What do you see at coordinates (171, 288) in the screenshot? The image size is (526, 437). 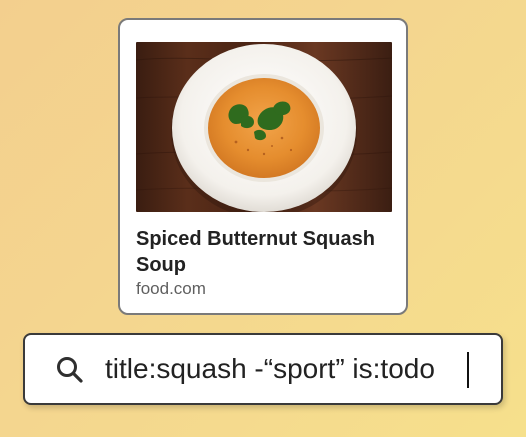 I see `recipe-source: food.com` at bounding box center [171, 288].